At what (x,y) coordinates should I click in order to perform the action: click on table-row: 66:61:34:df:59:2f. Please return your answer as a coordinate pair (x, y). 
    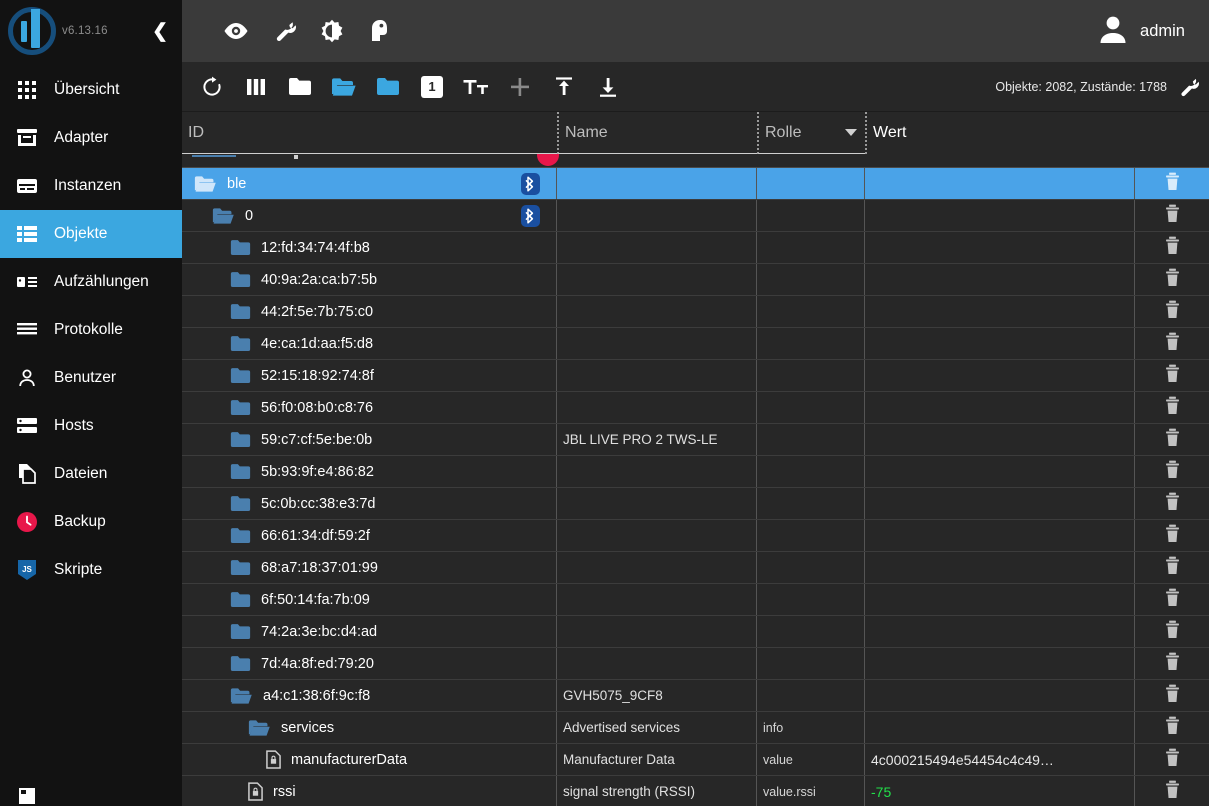
    Looking at the image, I should click on (695, 536).